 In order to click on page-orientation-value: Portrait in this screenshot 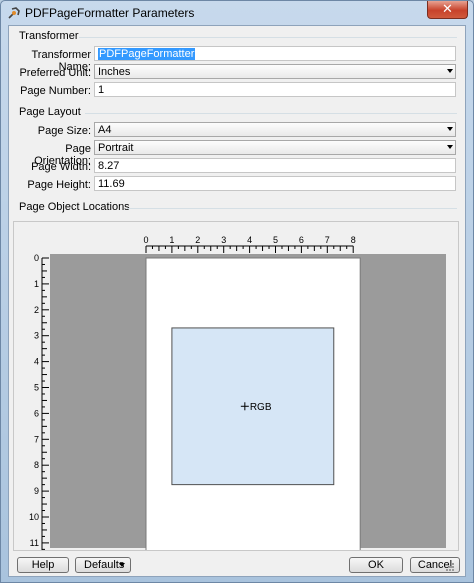, I will do `click(116, 148)`.